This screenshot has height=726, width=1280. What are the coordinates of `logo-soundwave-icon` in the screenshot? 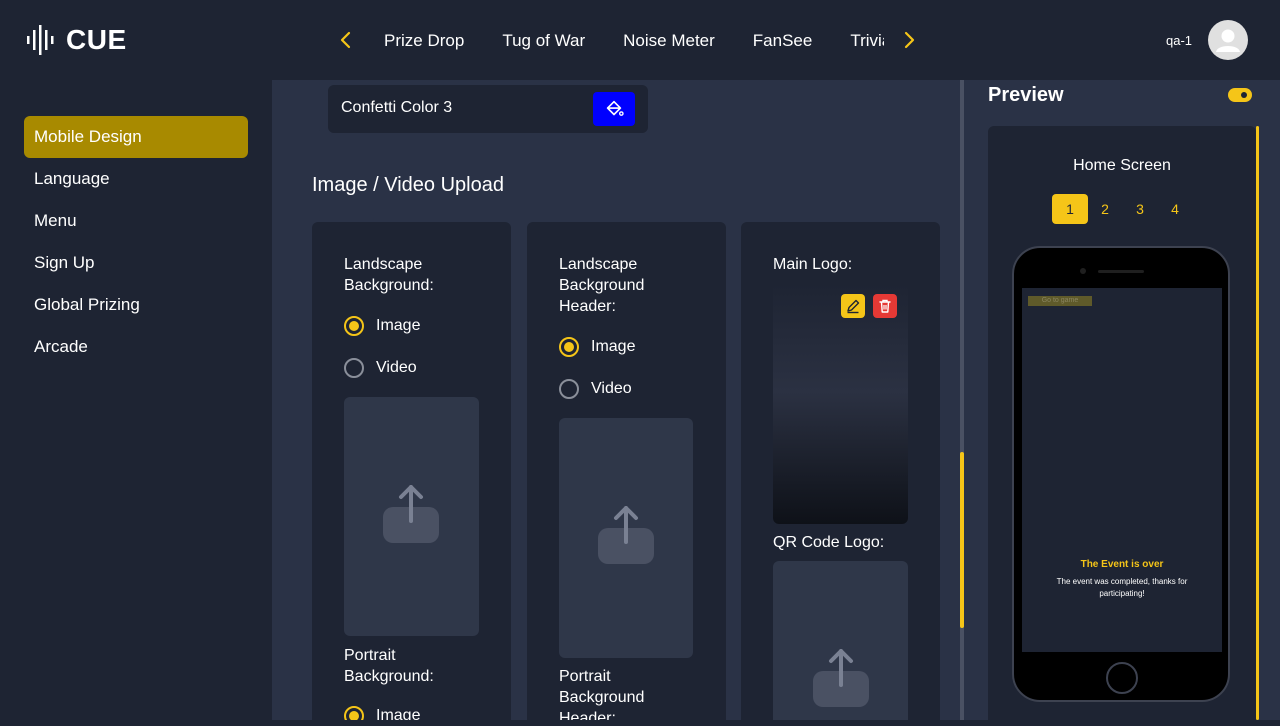 It's located at (40, 40).